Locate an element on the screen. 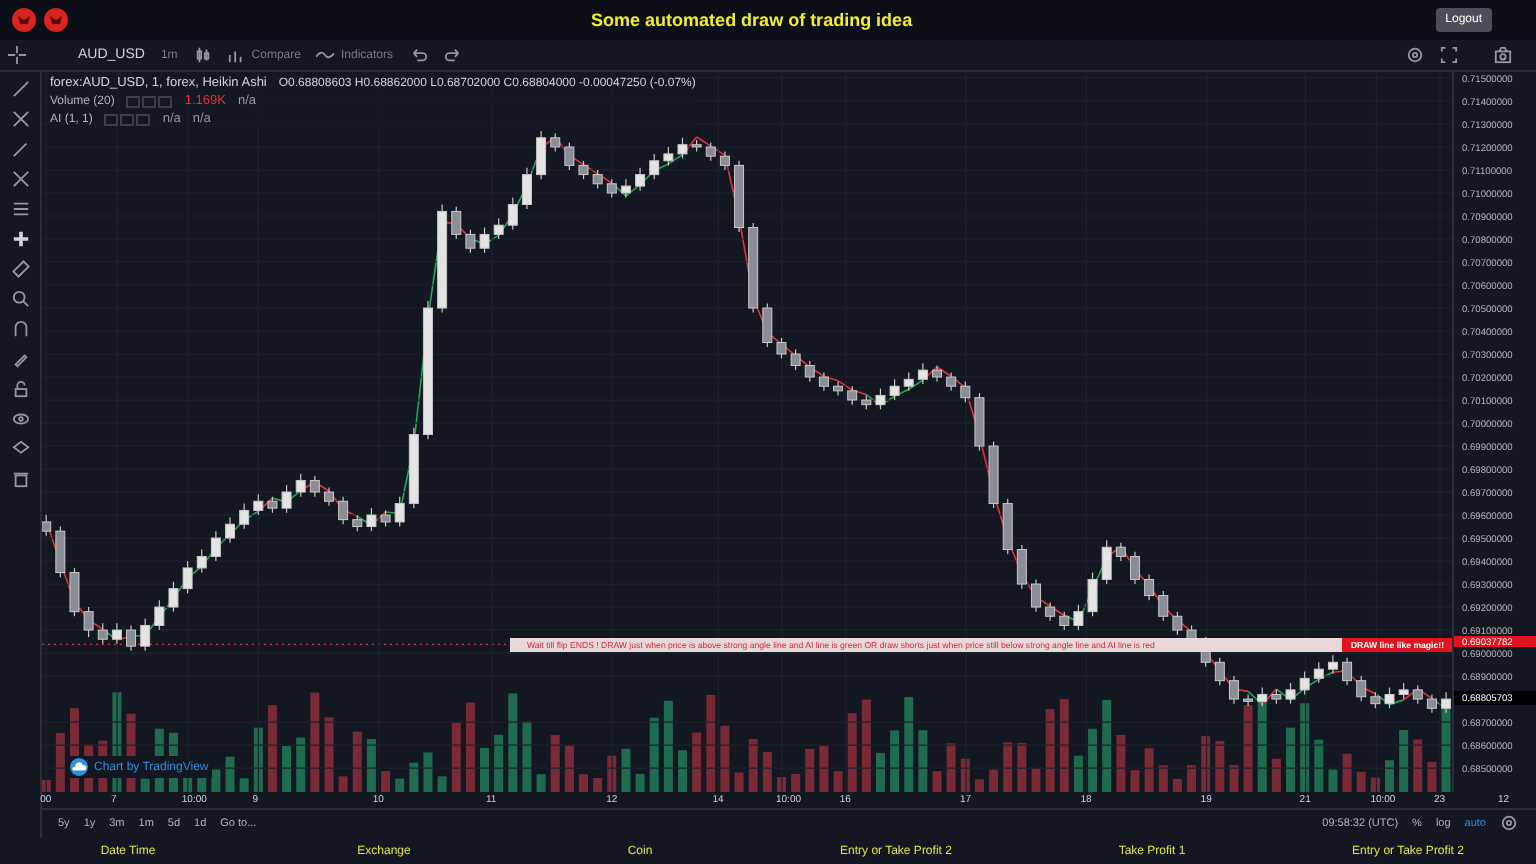 The width and height of the screenshot is (1536, 864). lock-icon is located at coordinates (20, 389).